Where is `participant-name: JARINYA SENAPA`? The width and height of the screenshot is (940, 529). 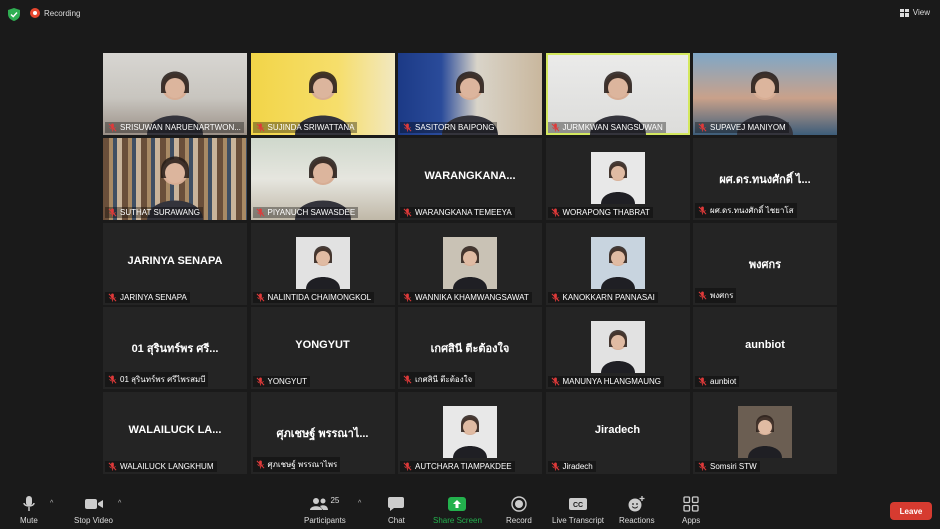 participant-name: JARINYA SENAPA is located at coordinates (153, 297).